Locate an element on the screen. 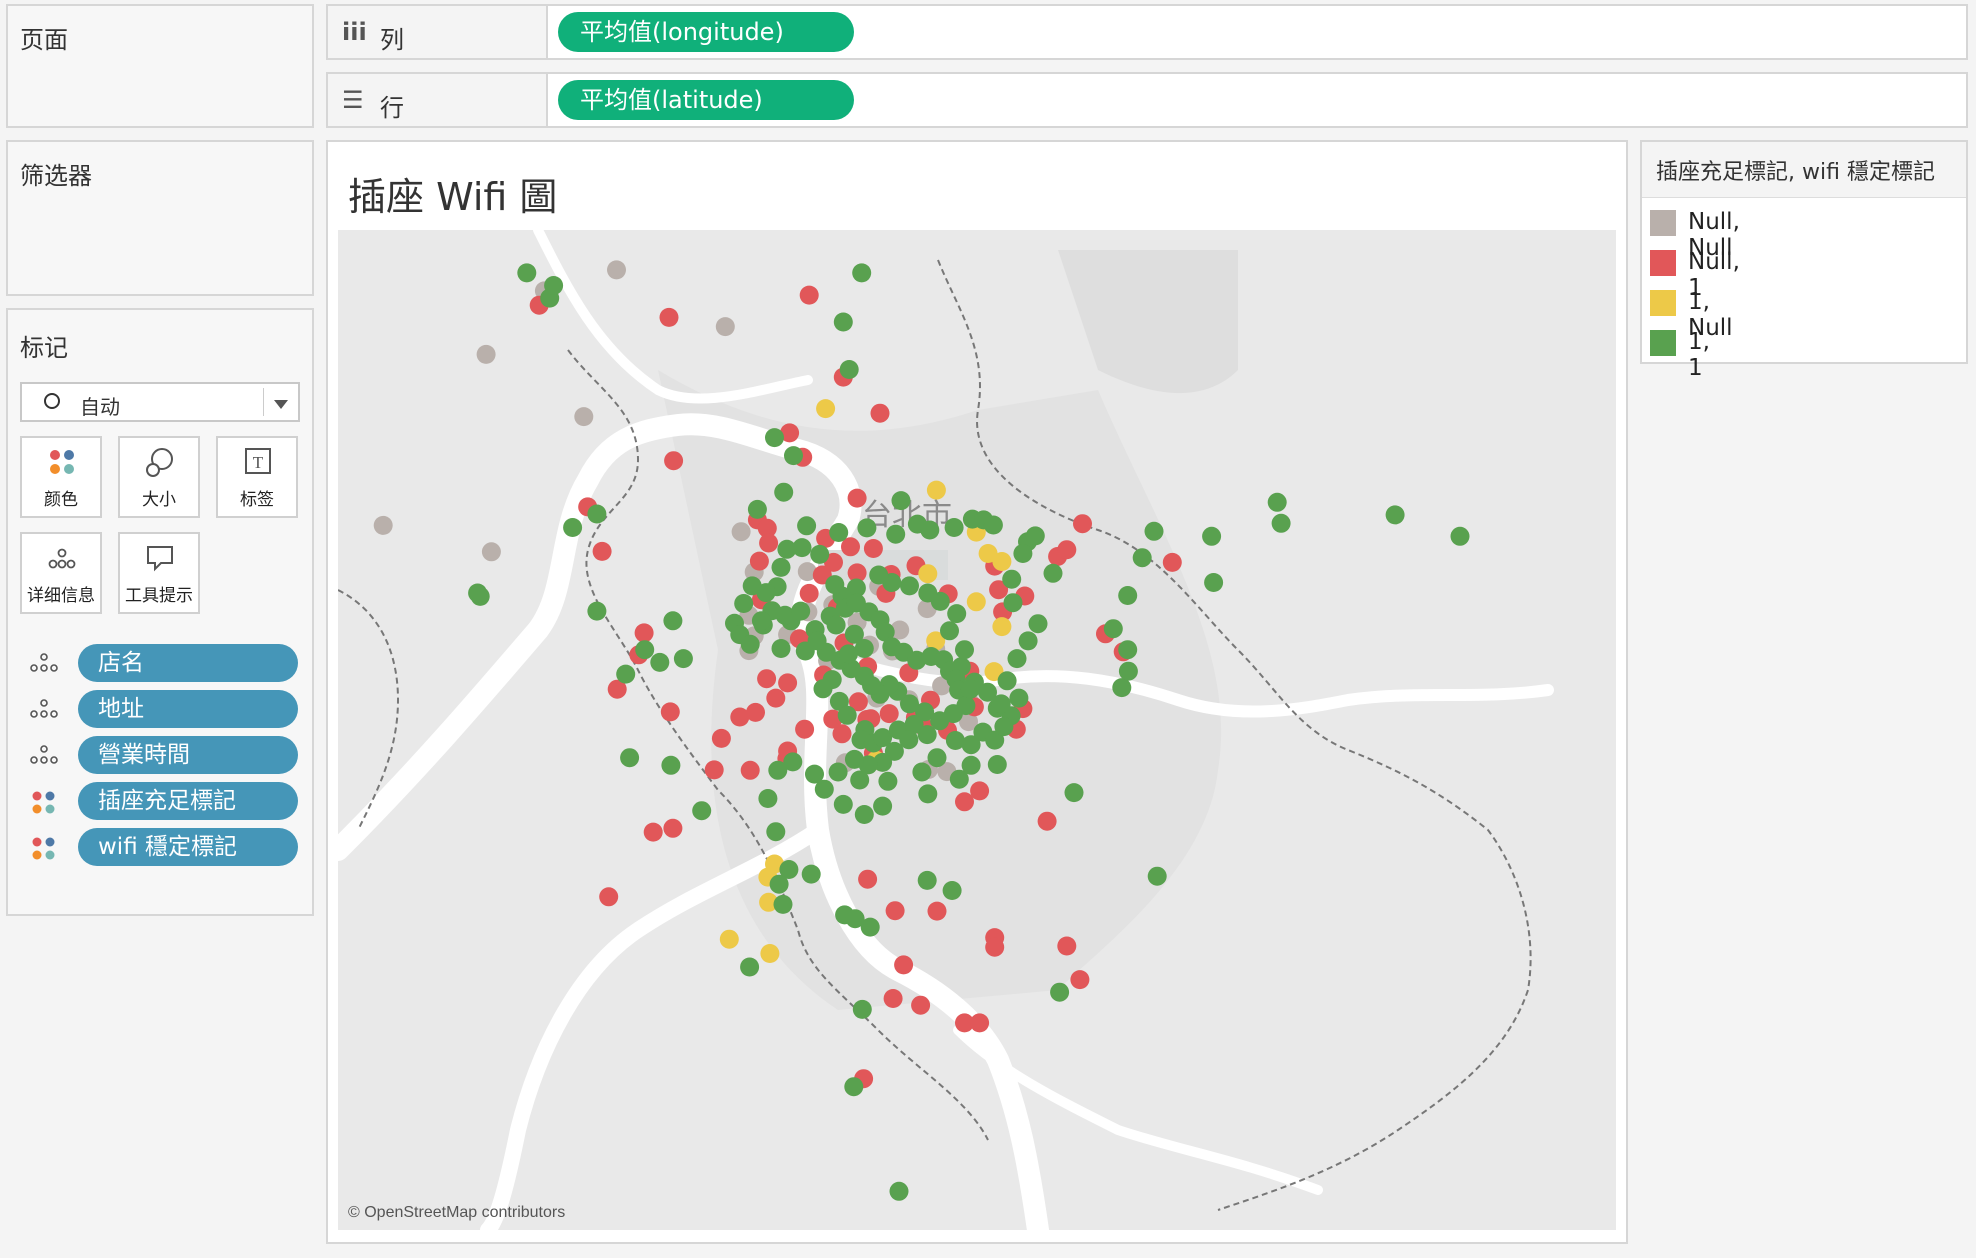  filters-card: 筛选器 is located at coordinates (160, 218).